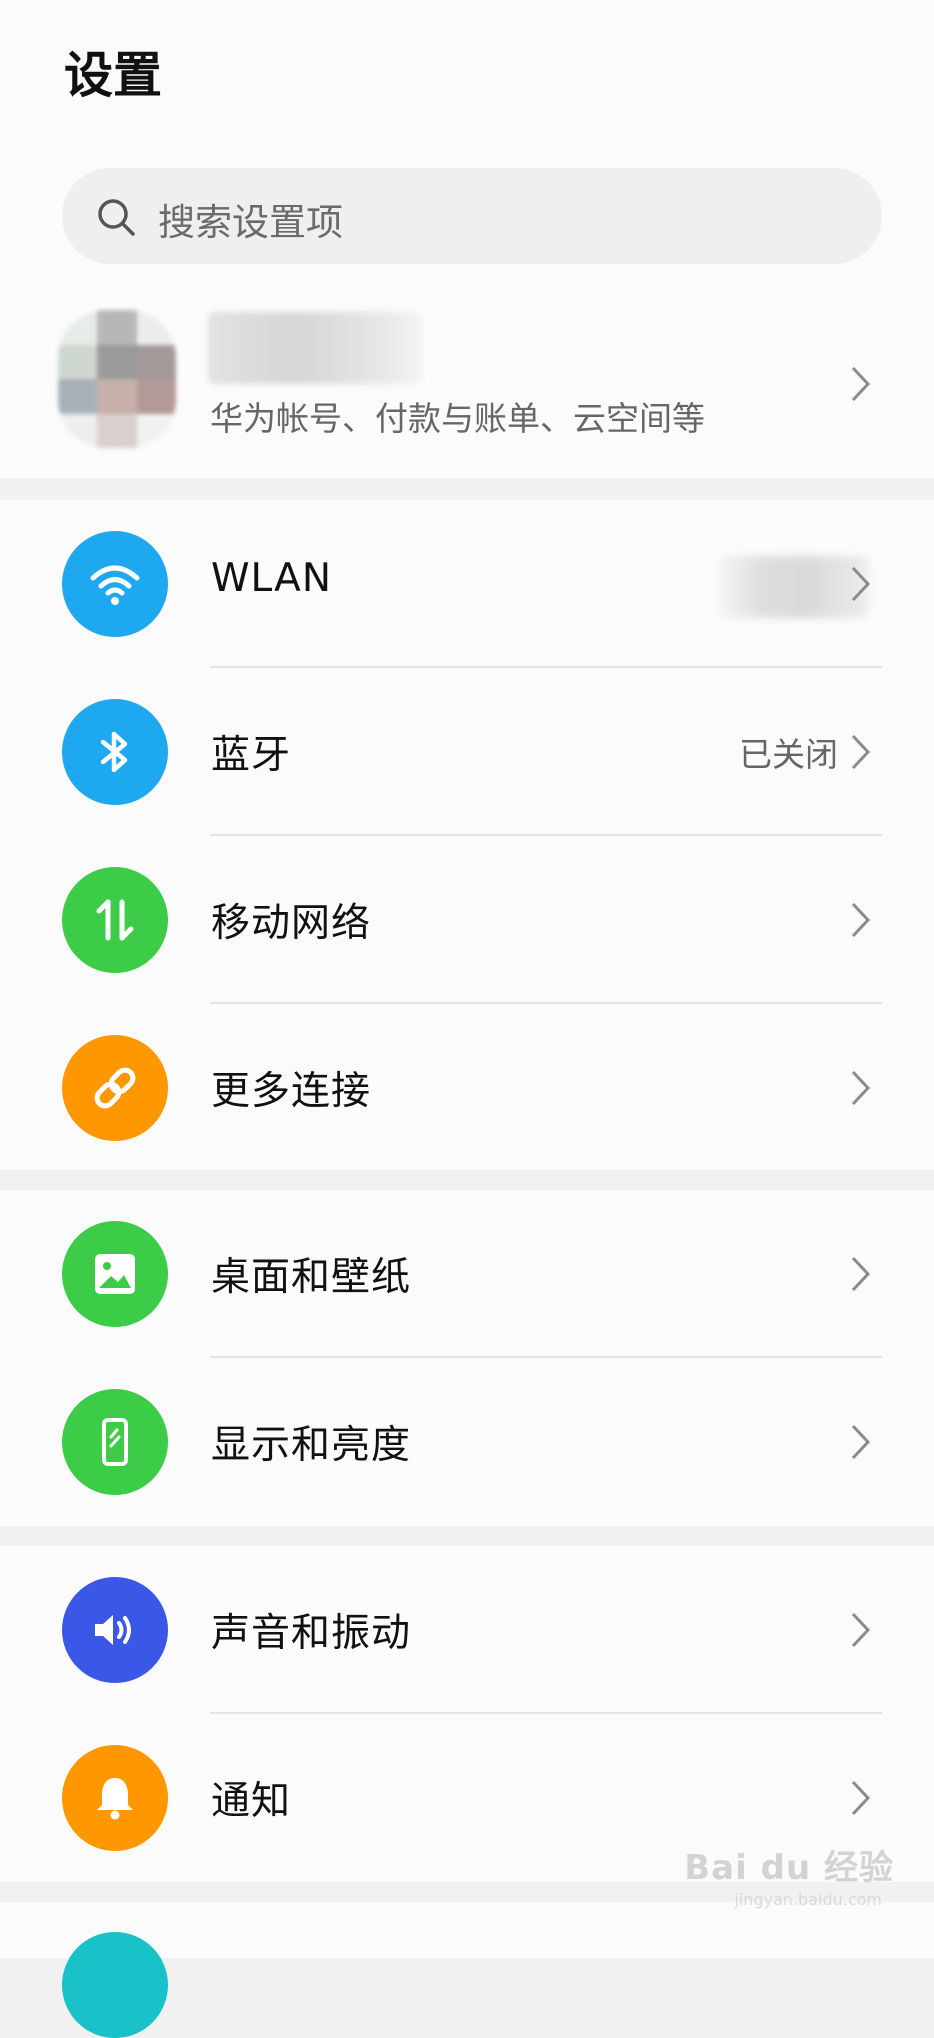 Image resolution: width=934 pixels, height=2038 pixels. I want to click on settings-item-wallpaper: 桌面和壁纸, so click(467, 1274).